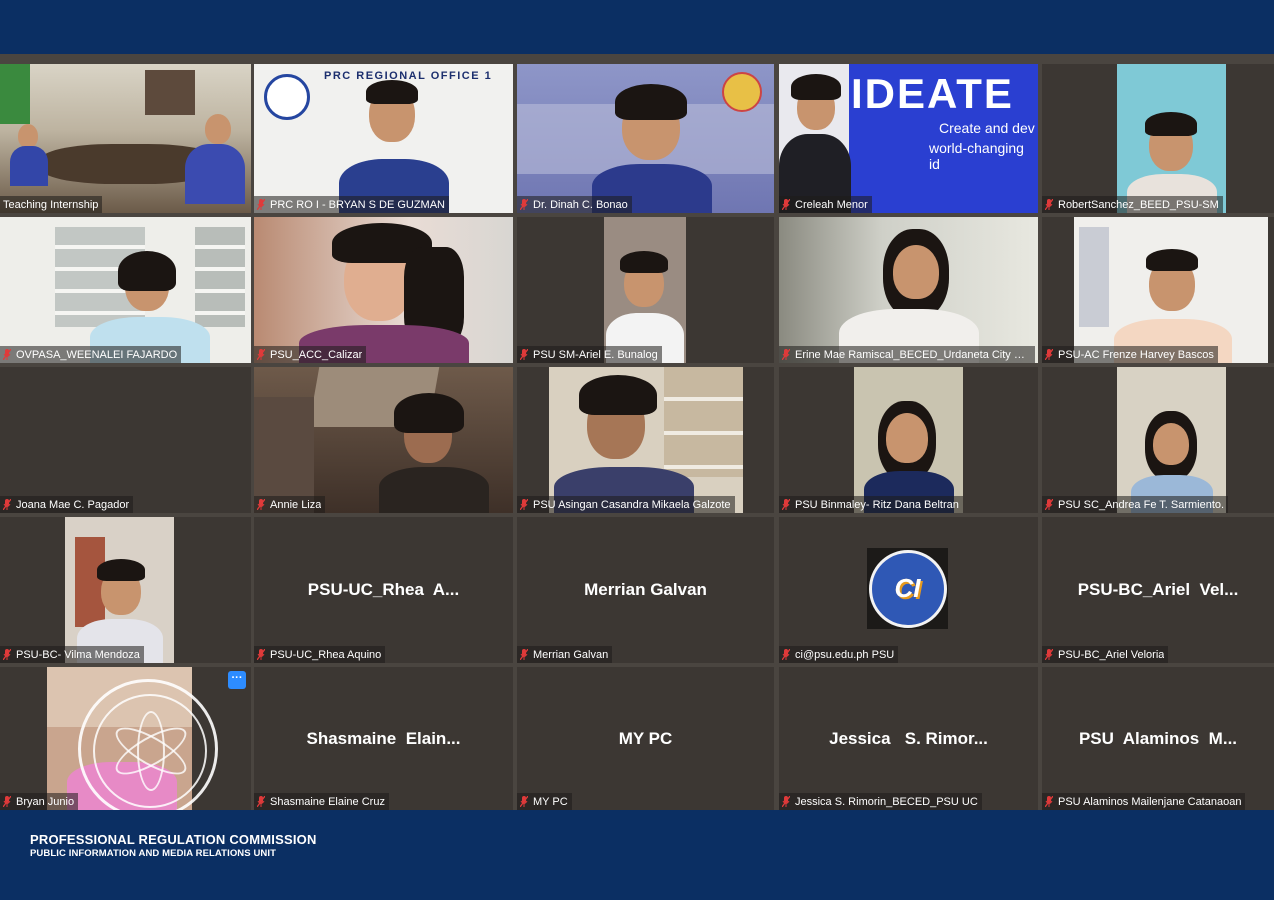 The height and width of the screenshot is (900, 1274). I want to click on participant-name: PSU_ACC_Calizar, so click(316, 354).